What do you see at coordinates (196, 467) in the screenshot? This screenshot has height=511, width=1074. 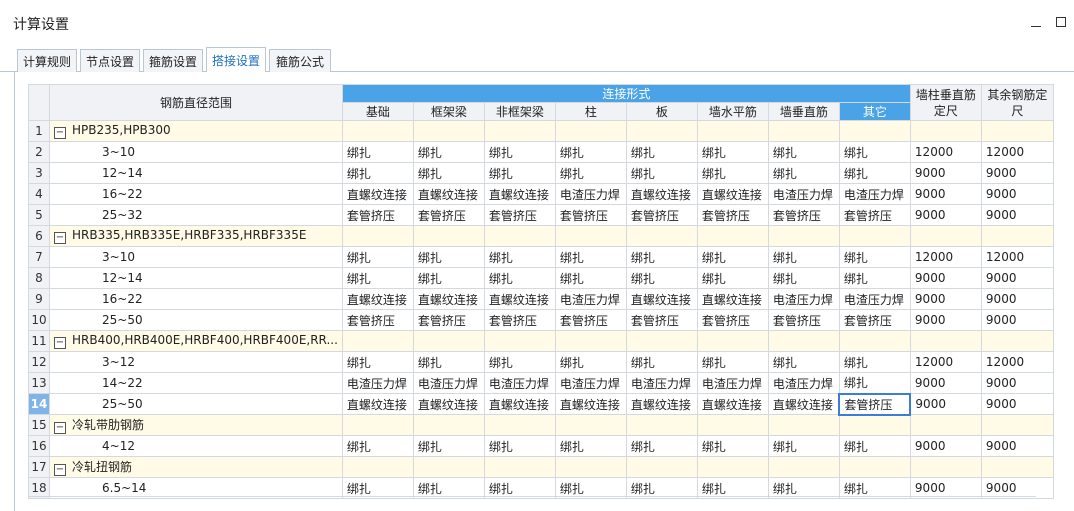 I see `diameter-range-cell: − 冷轧扭钢筋` at bounding box center [196, 467].